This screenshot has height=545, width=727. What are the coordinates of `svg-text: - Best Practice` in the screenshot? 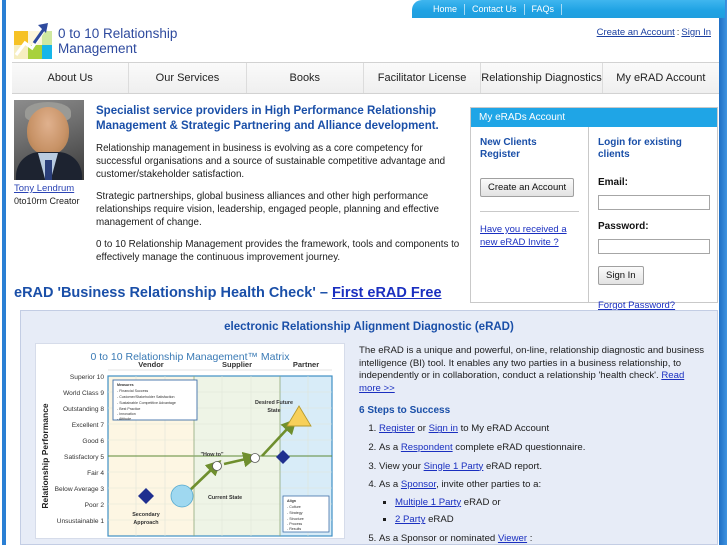 It's located at (128, 409).